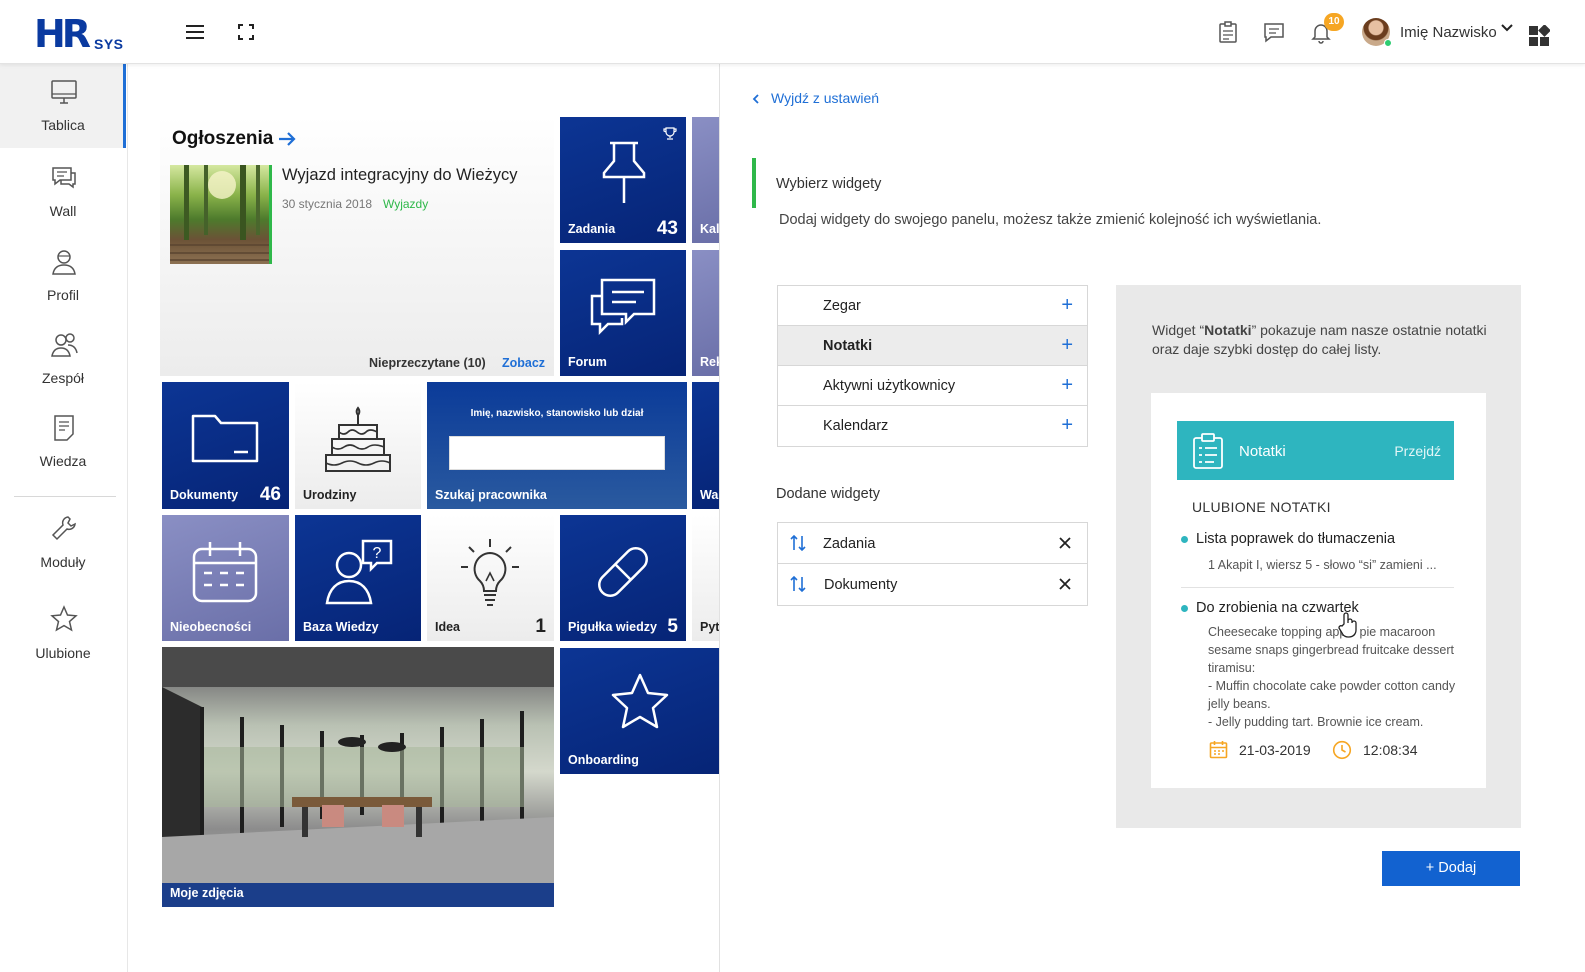  I want to click on plus-icon: +, so click(1432, 868).